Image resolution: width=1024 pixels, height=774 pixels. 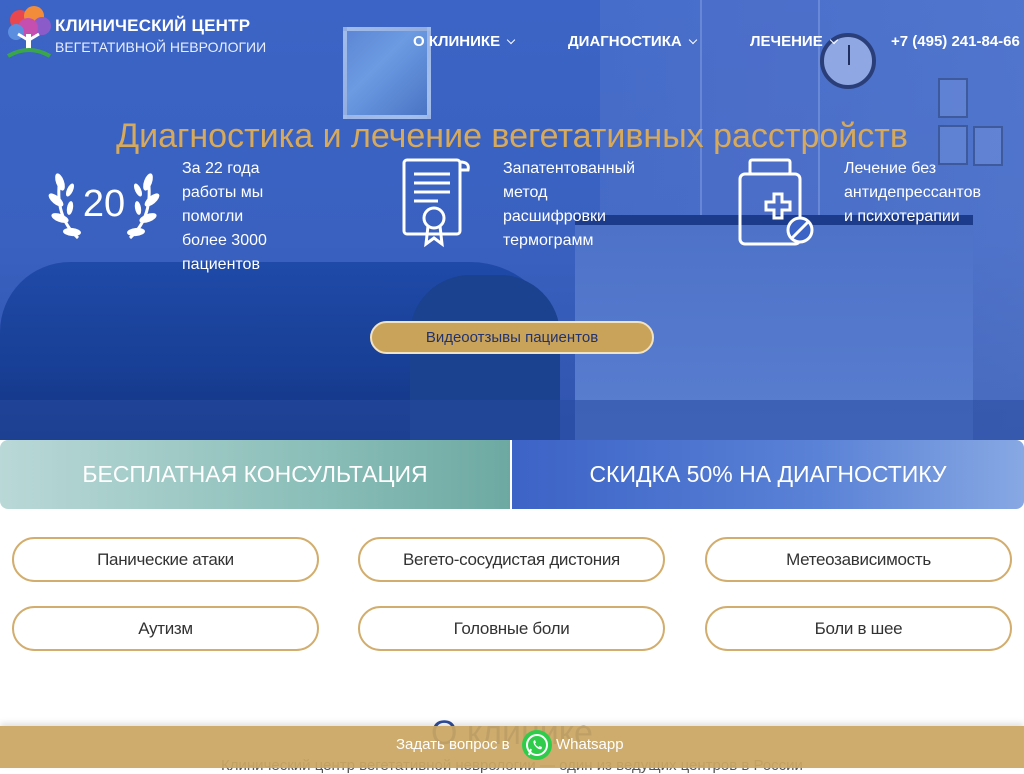 I want to click on free-consultation-banner: БЕСПЛАТНАЯ КОНСУЛЬТАЦИЯ, so click(x=255, y=474).